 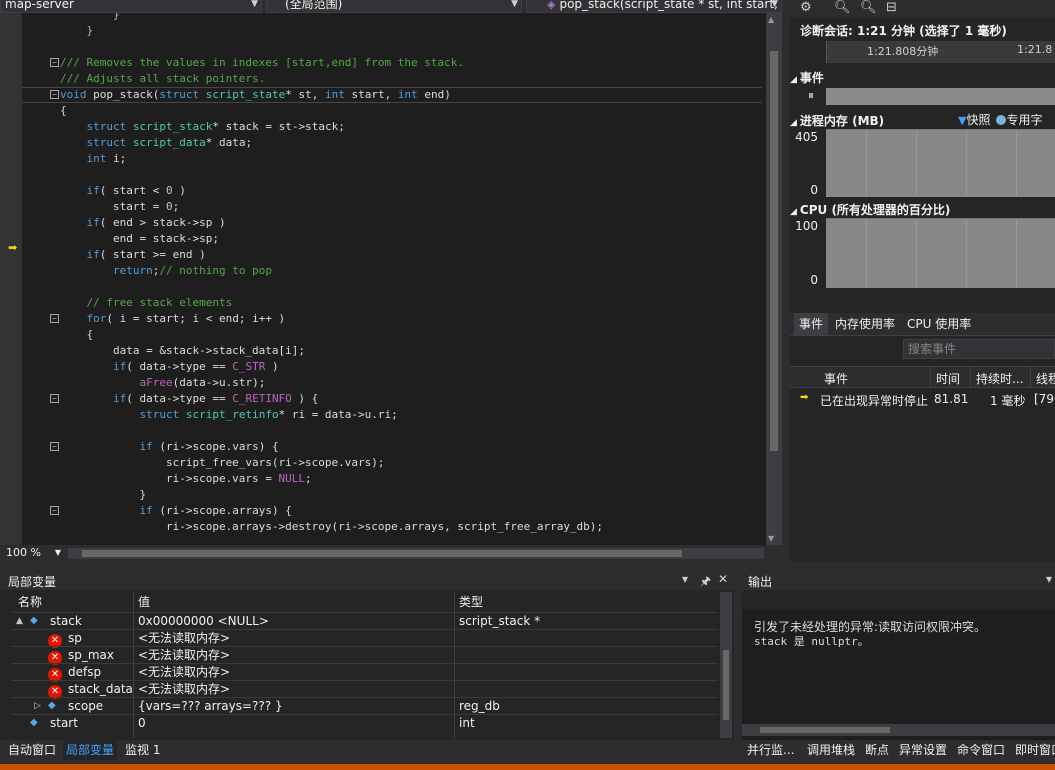 I want to click on code-line: // free stack elements, so click(x=146, y=303).